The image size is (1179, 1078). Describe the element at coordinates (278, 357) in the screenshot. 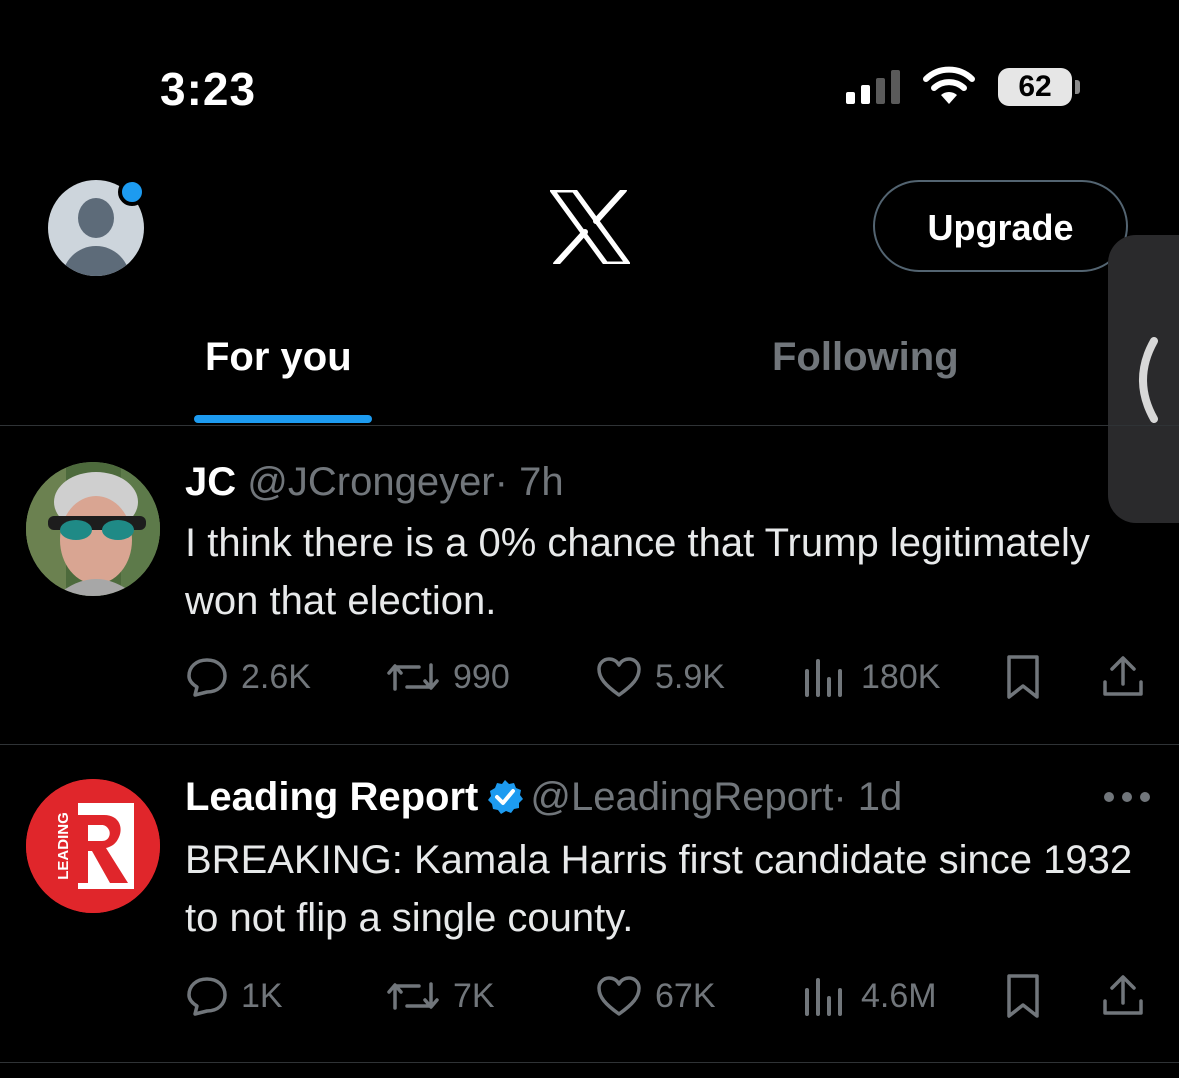

I see `tab-for-you: For you` at that location.